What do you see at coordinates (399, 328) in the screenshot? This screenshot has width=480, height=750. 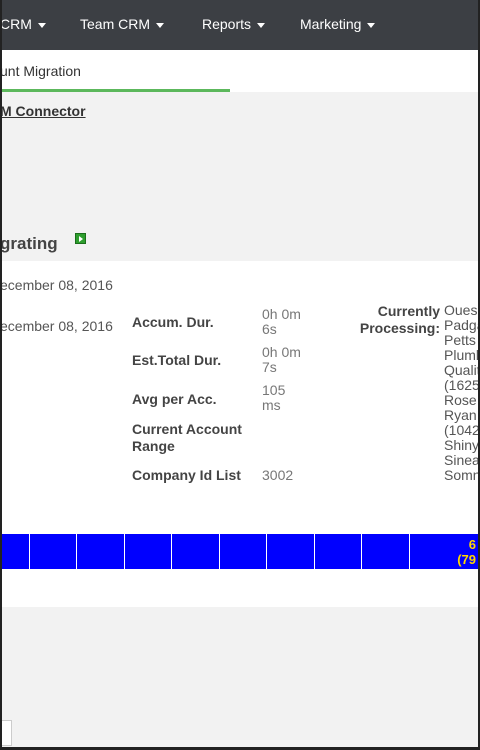 I see `processing-label-2: Processing:` at bounding box center [399, 328].